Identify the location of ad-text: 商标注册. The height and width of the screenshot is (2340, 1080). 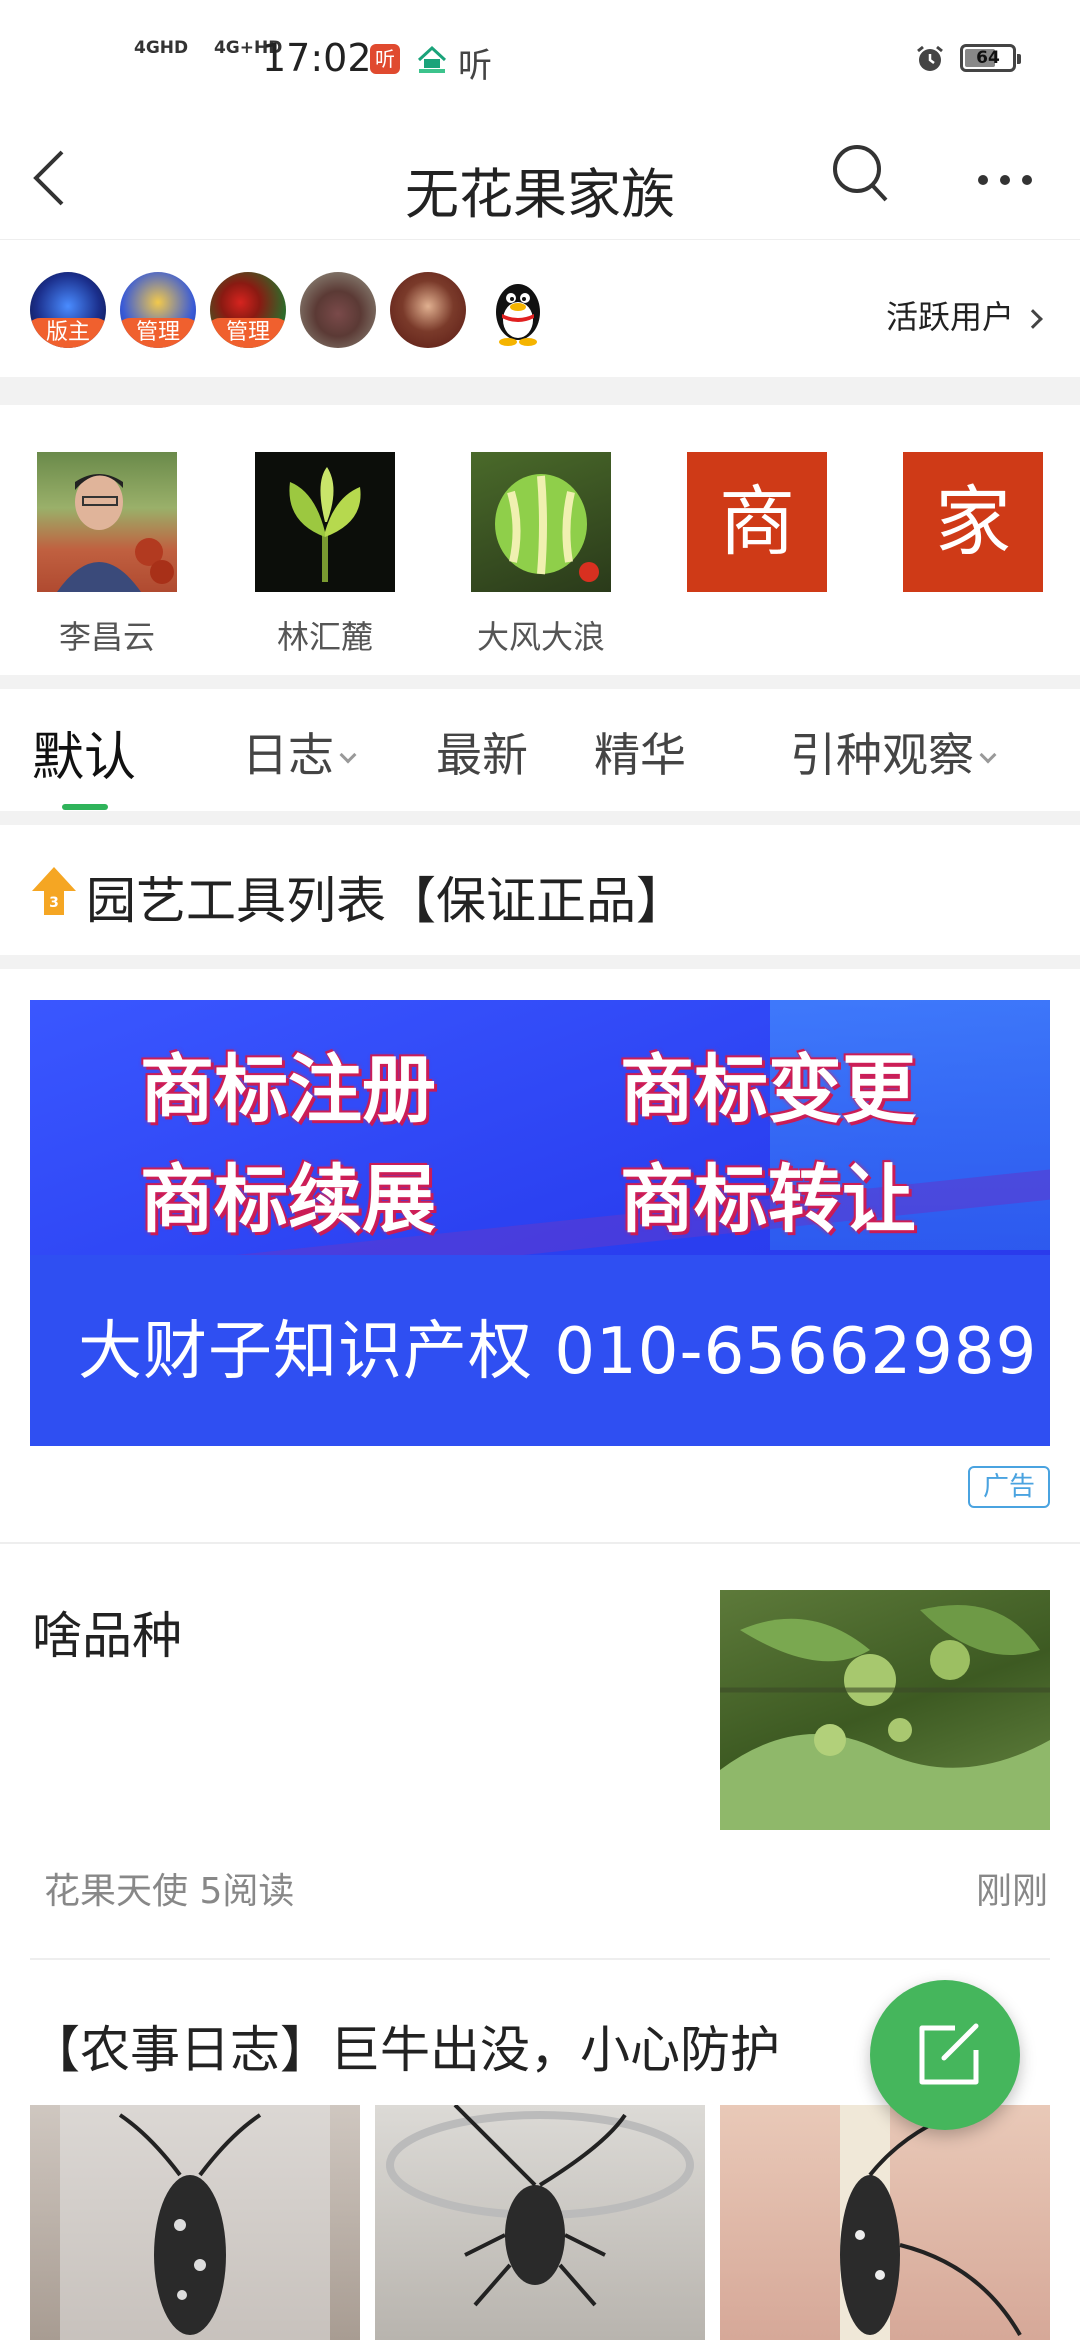
(288, 1090).